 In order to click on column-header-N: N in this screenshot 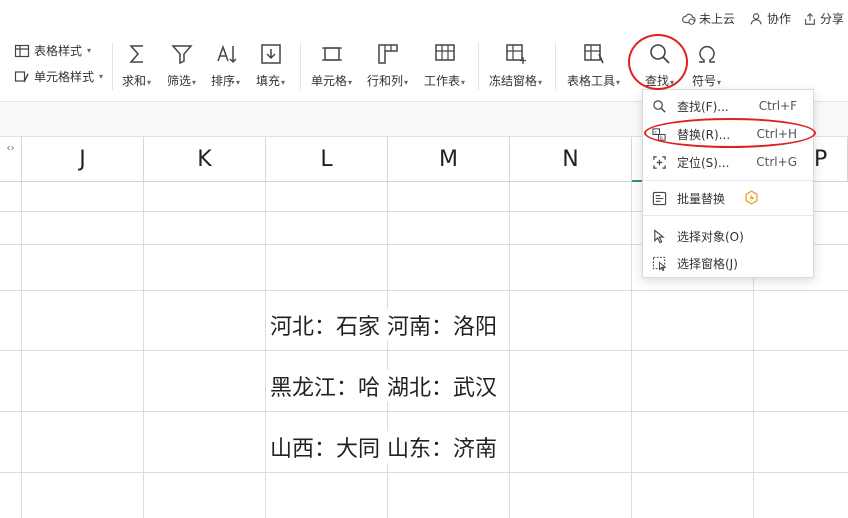, I will do `click(571, 159)`.